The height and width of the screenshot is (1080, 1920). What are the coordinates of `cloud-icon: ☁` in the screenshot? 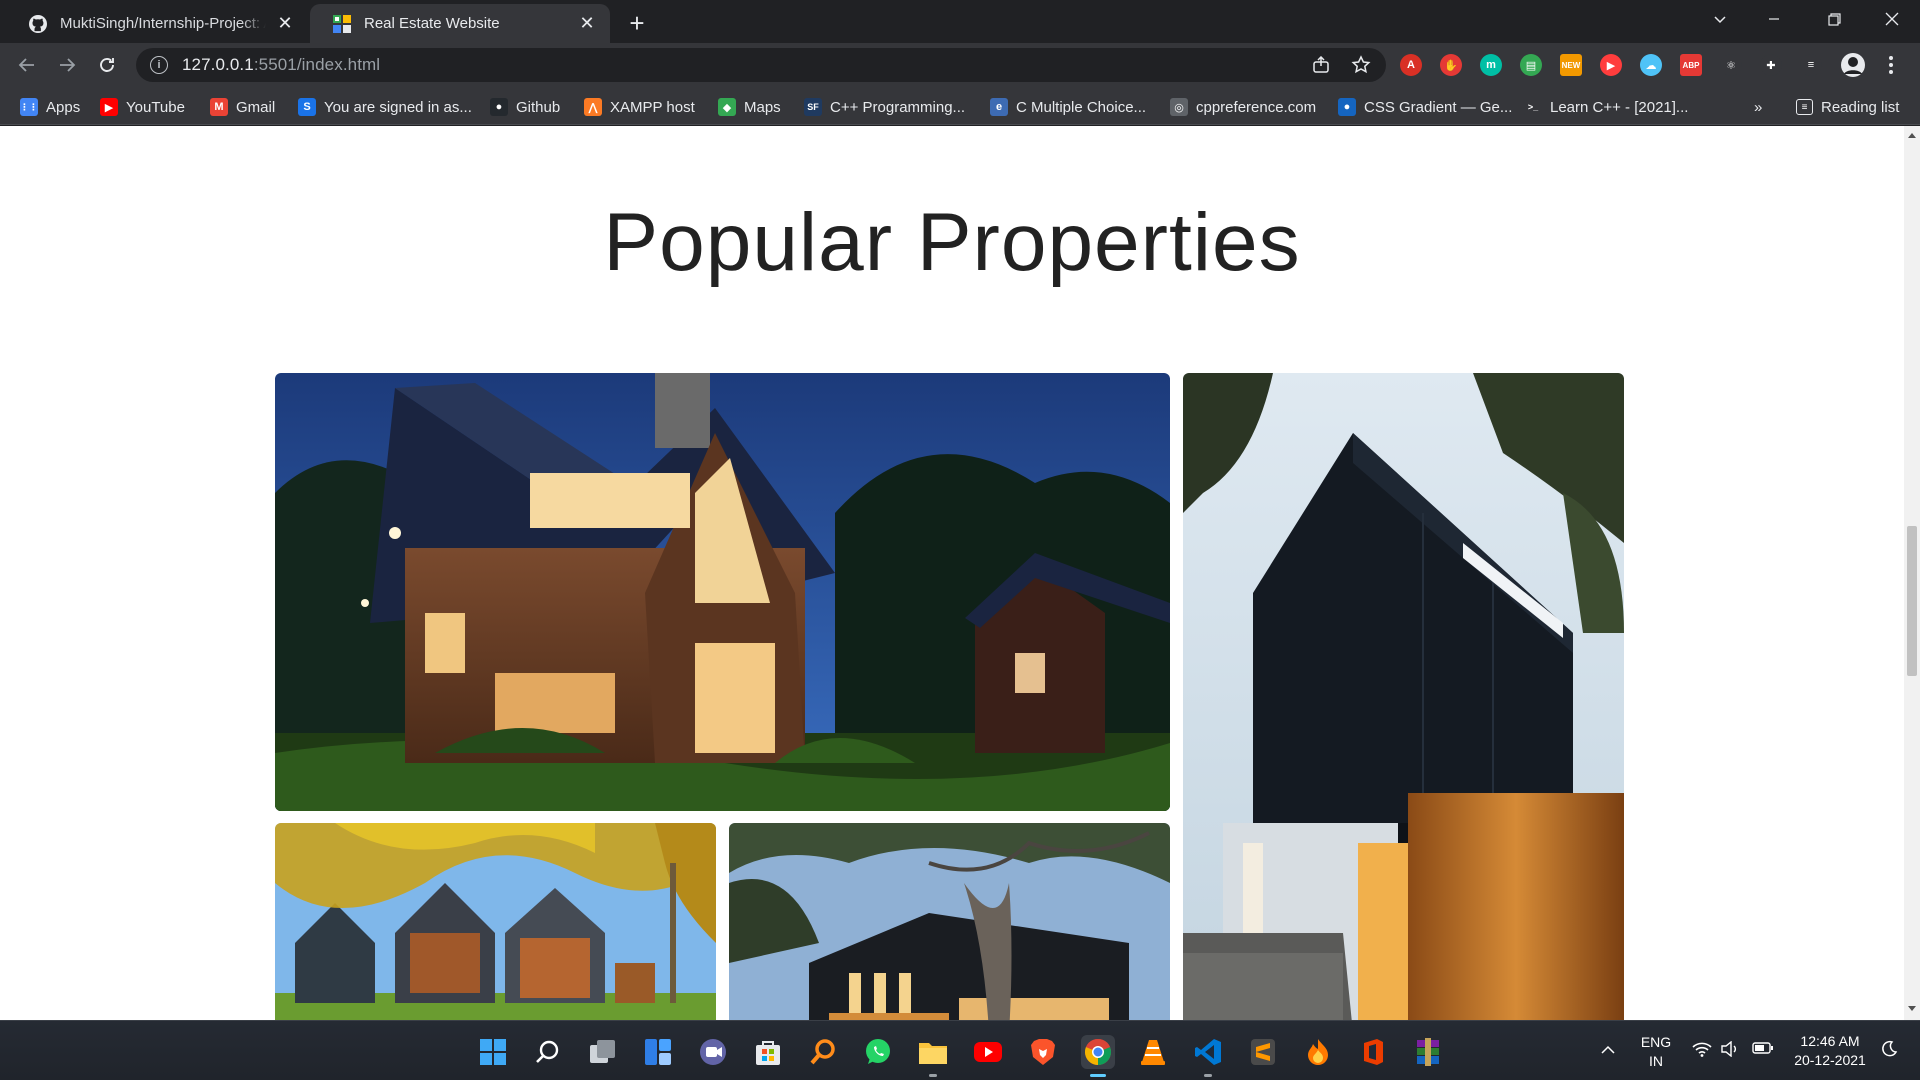 It's located at (1651, 65).